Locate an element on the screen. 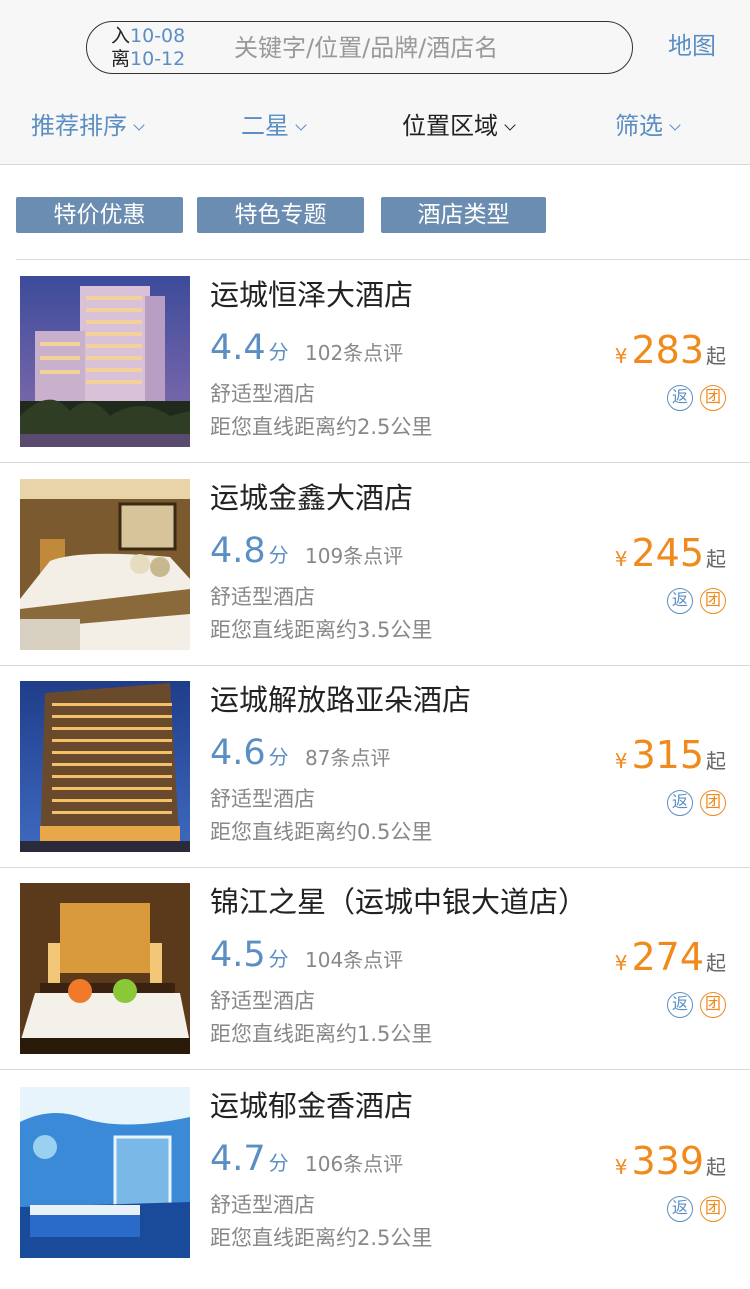 The image size is (750, 1289). checkin-label: 入 is located at coordinates (121, 36).